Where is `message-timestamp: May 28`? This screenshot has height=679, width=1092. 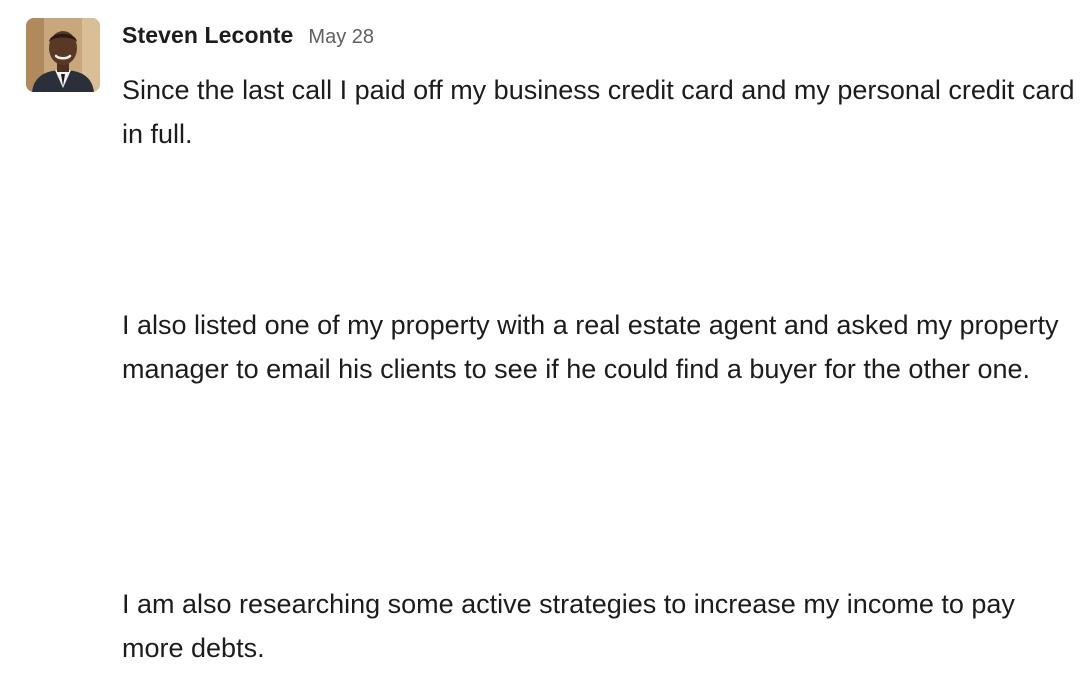 message-timestamp: May 28 is located at coordinates (341, 37).